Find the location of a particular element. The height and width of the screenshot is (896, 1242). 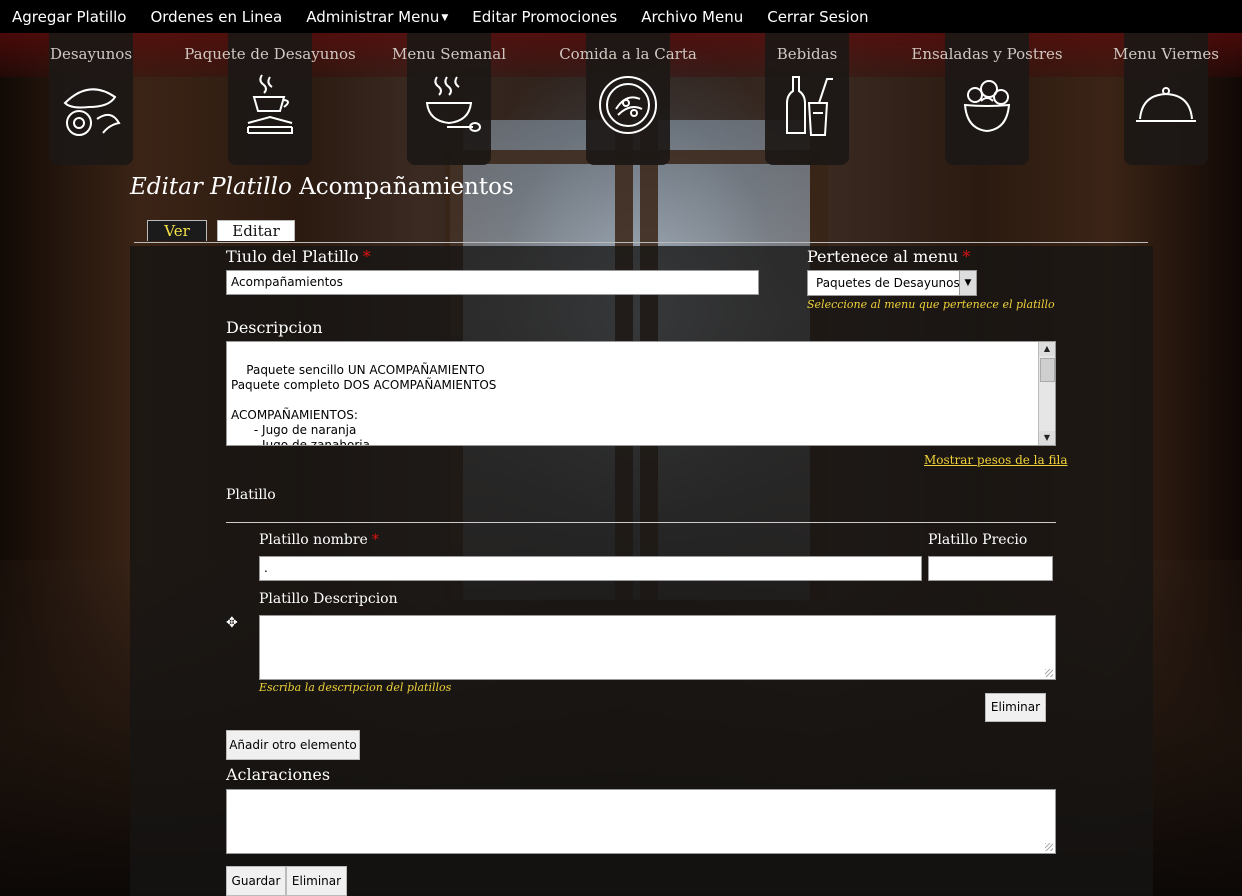

description-label: Descripcion is located at coordinates (274, 327).